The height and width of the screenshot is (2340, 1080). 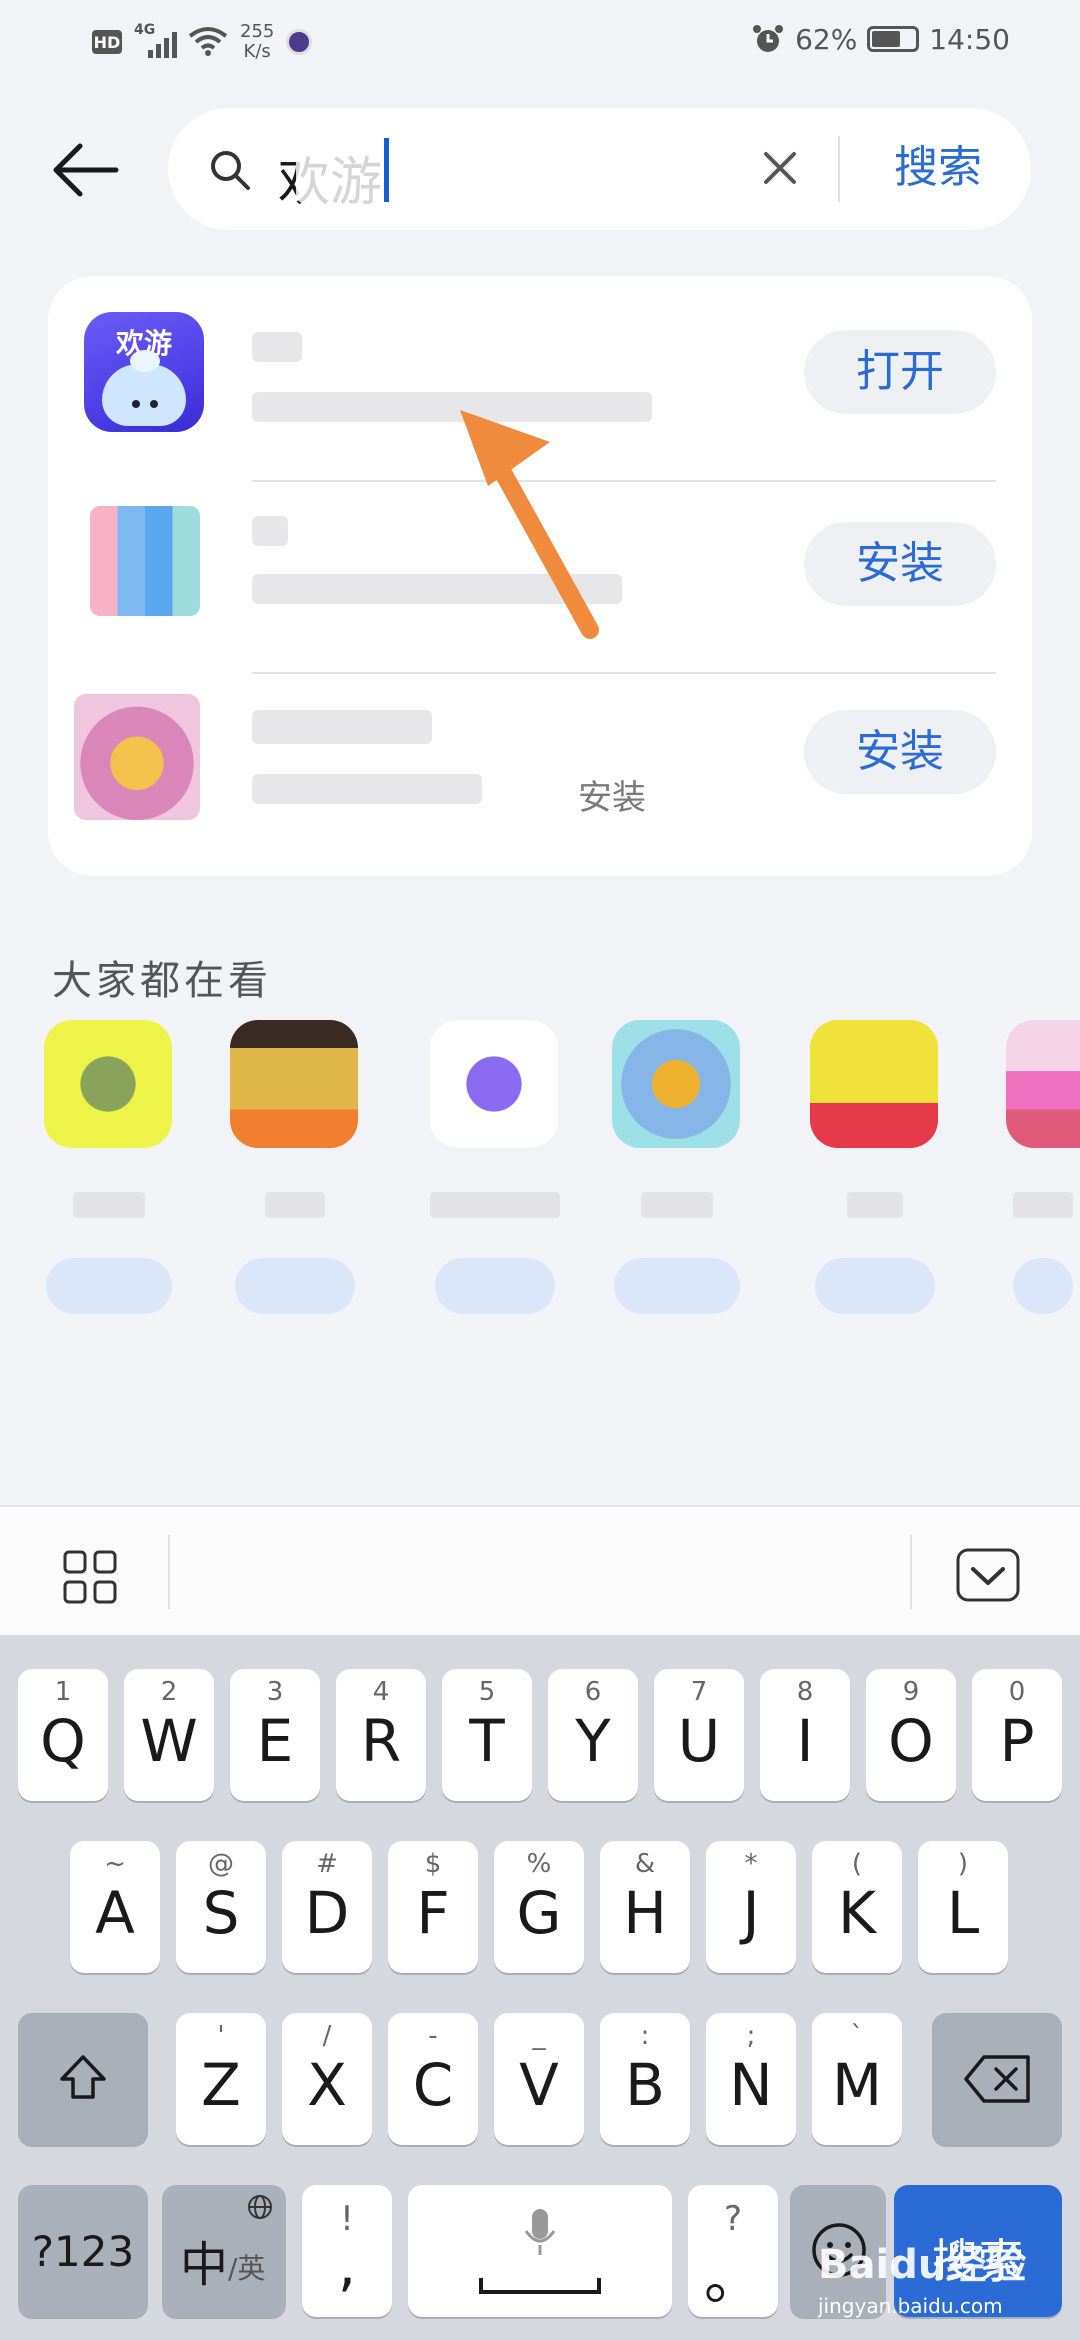 I want to click on microphone-icon, so click(x=540, y=2232).